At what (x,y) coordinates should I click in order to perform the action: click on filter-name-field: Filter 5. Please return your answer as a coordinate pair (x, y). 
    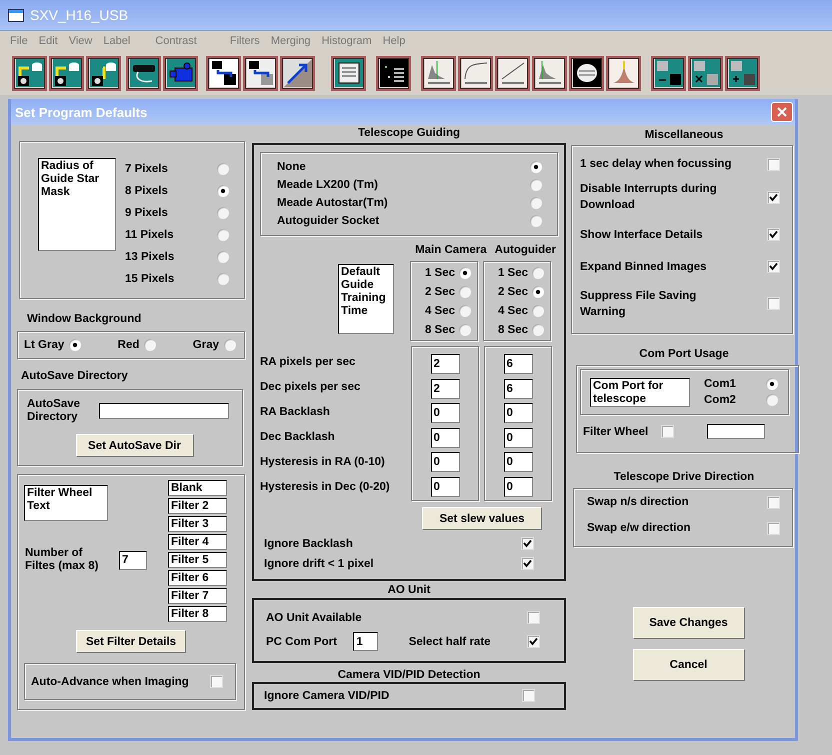
    Looking at the image, I should click on (197, 560).